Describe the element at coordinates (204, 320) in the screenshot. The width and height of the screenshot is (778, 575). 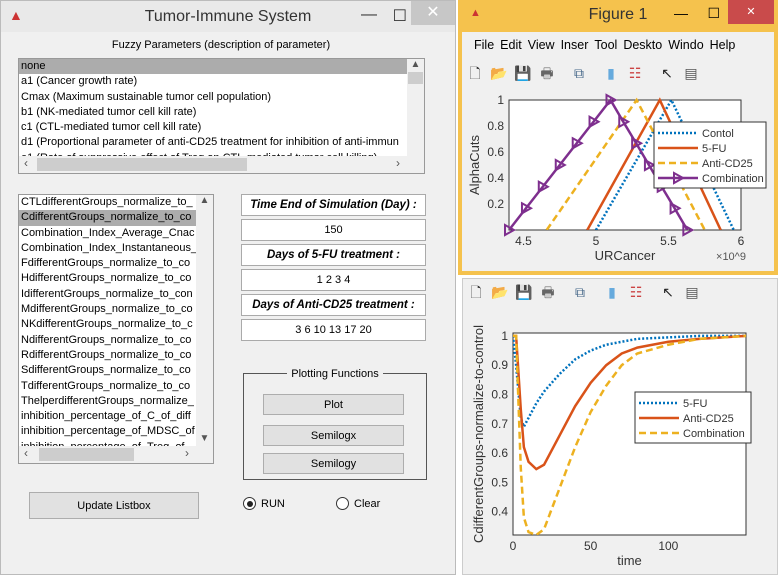
I see `vertical-scrollbar: ▲ ▼` at that location.